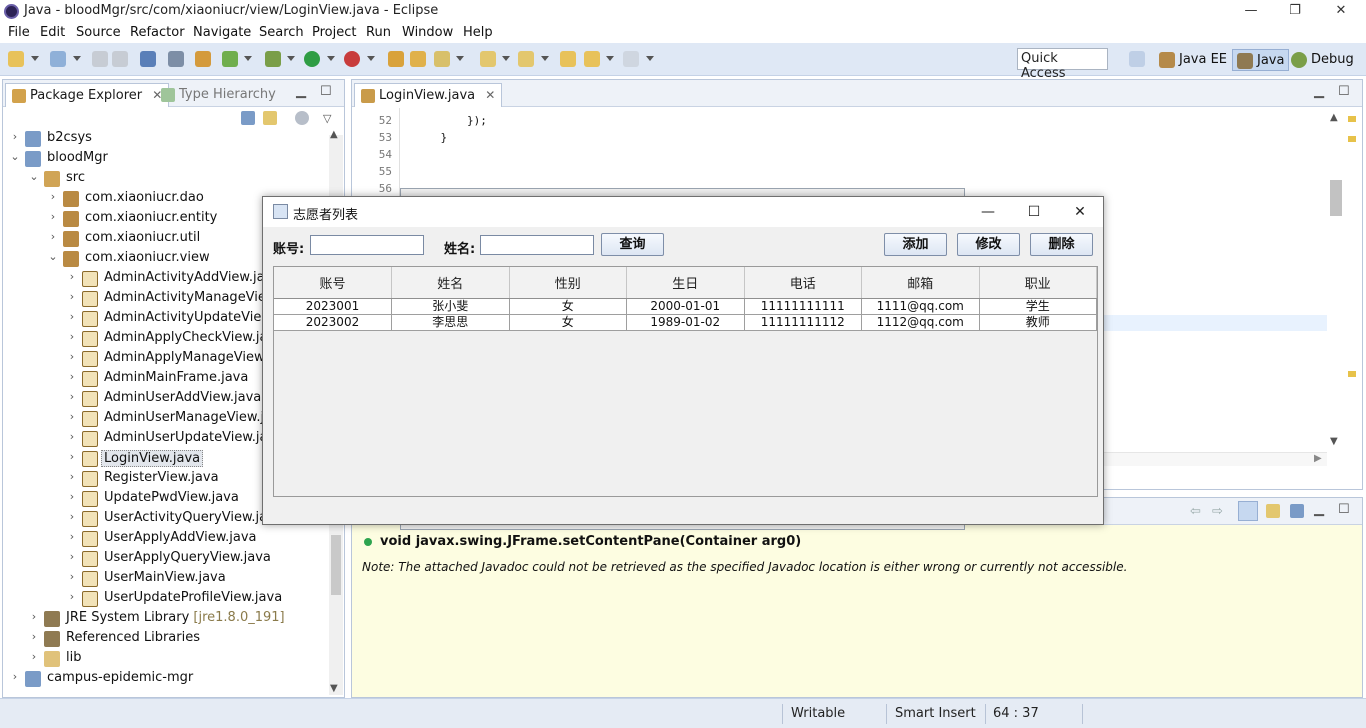  What do you see at coordinates (230, 59) in the screenshot?
I see `refresh-icon` at bounding box center [230, 59].